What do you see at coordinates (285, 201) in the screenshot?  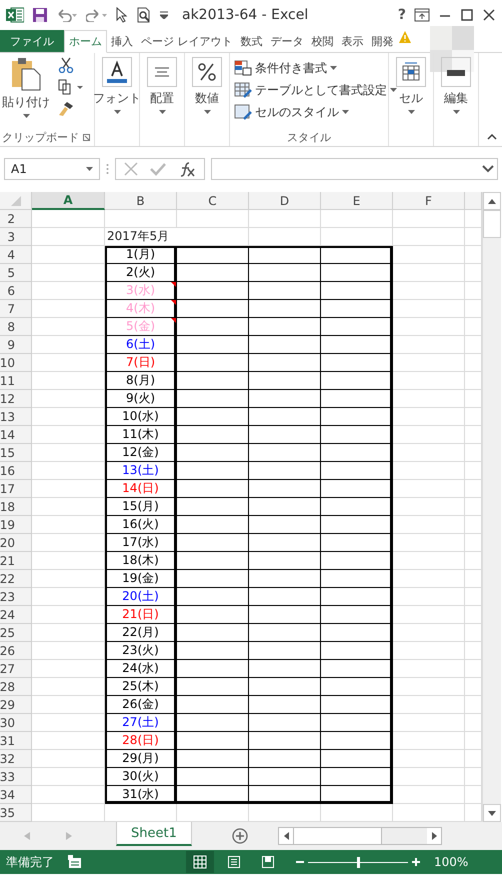 I see `column-header: D` at bounding box center [285, 201].